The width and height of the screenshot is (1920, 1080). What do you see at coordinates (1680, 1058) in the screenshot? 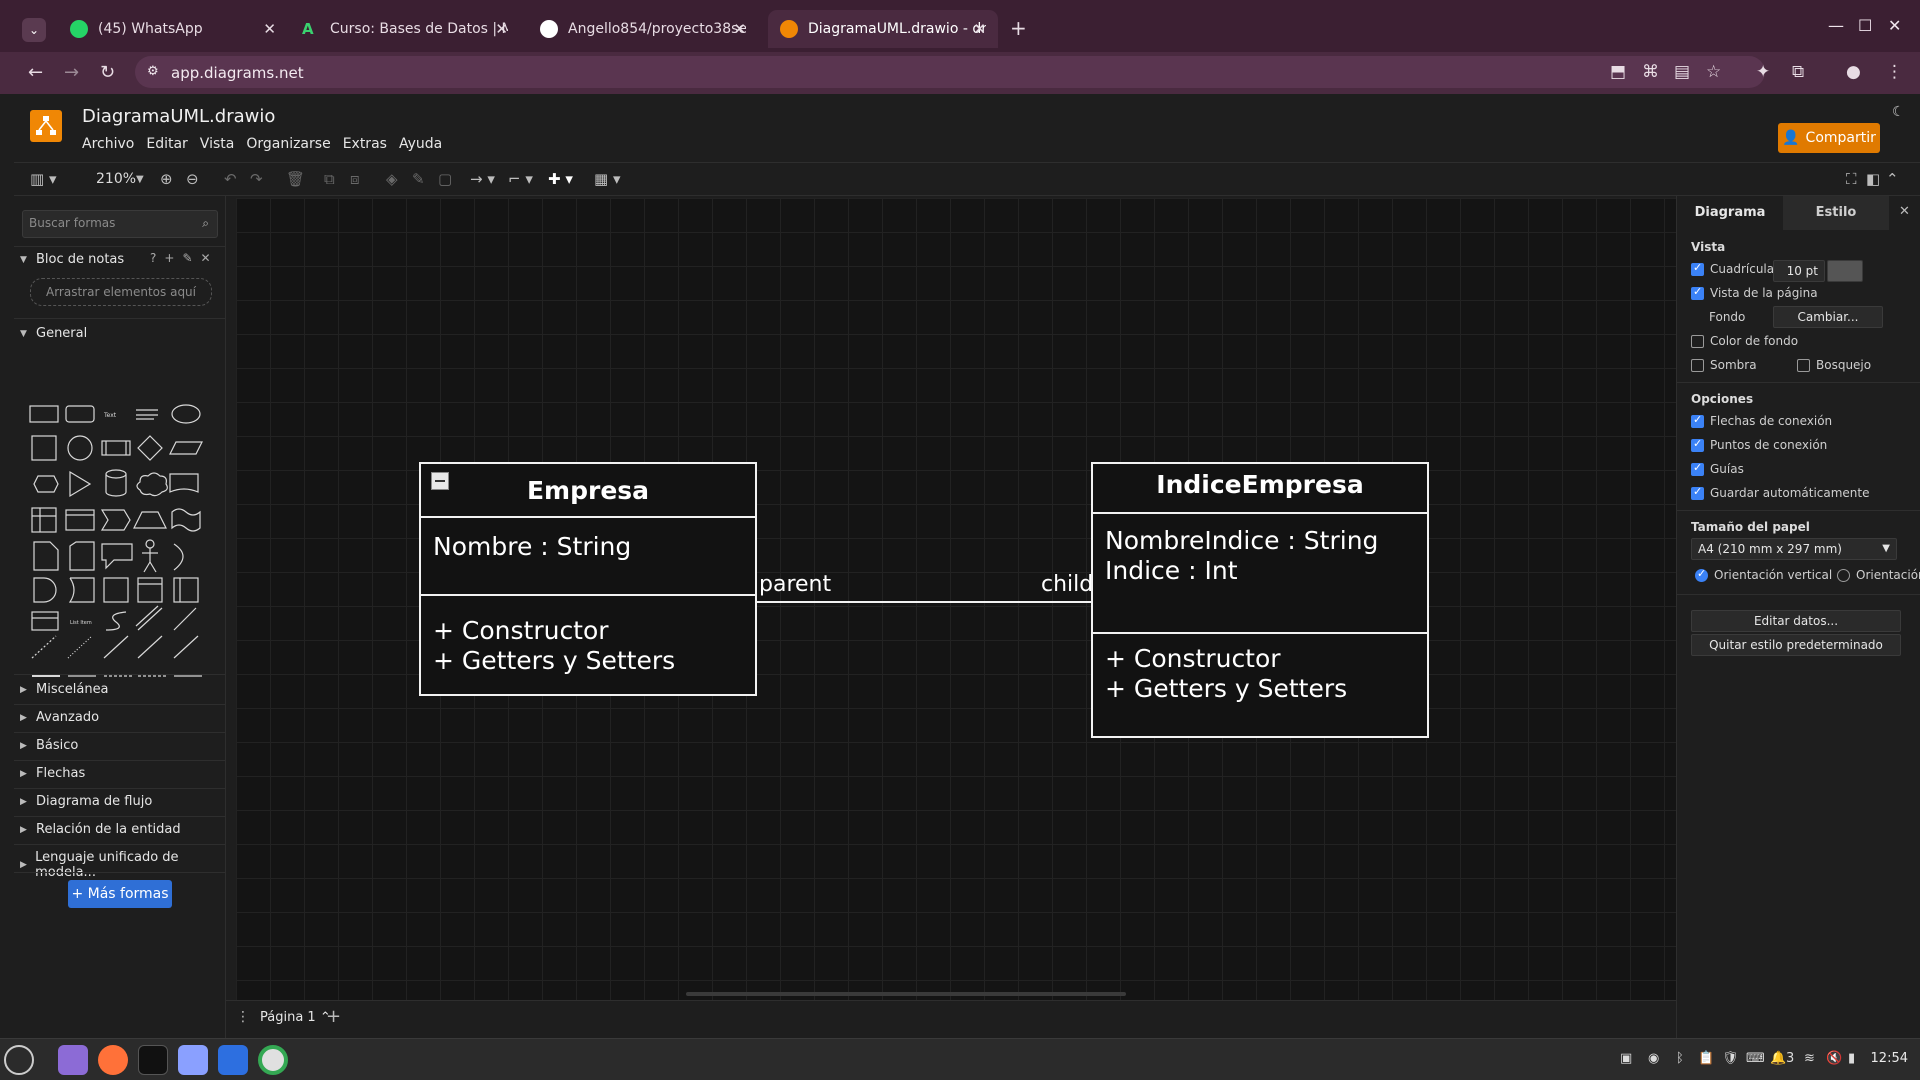
I see `bluetooth-icon: ᛒ` at bounding box center [1680, 1058].